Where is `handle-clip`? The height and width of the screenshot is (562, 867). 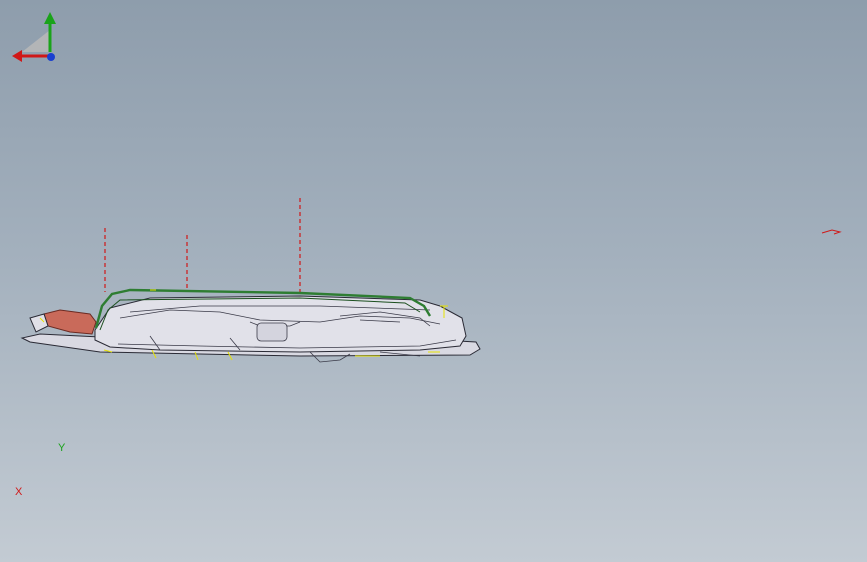
handle-clip is located at coordinates (39, 323).